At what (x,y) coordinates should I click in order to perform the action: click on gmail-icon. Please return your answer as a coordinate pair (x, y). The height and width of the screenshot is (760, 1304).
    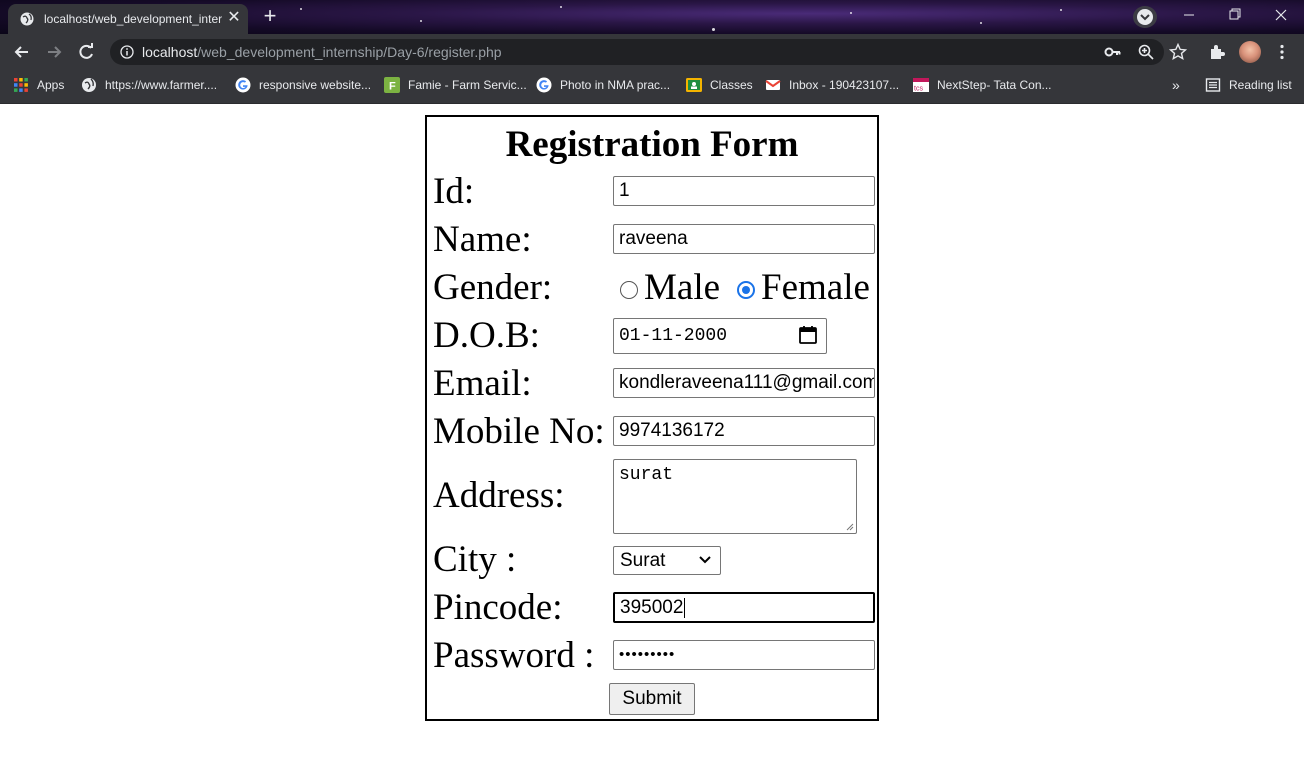
    Looking at the image, I should click on (773, 85).